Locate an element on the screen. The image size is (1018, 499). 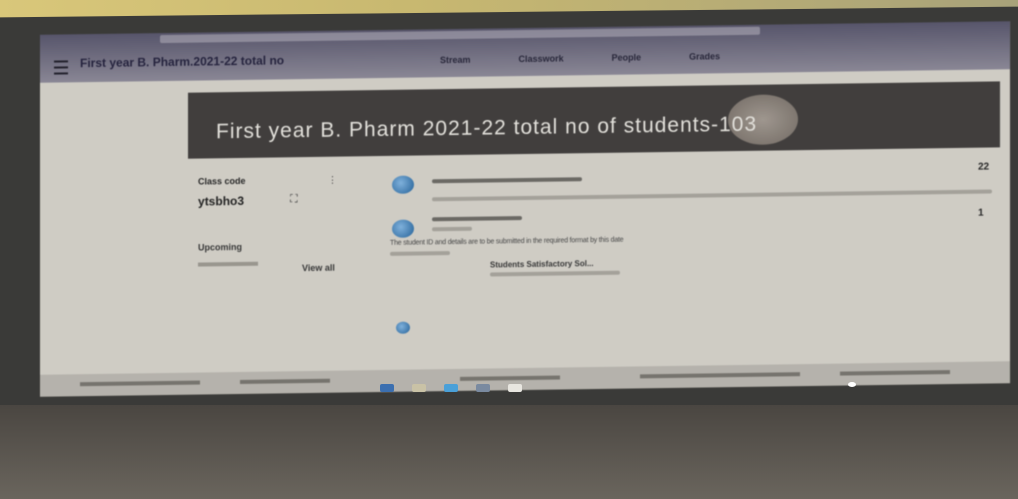
os-taskbar is located at coordinates (451, 388).